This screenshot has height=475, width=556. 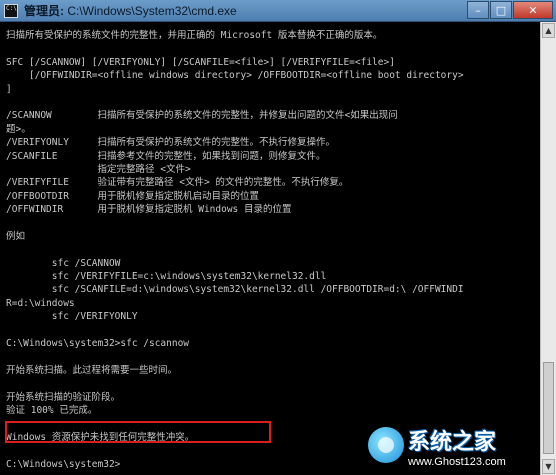 I want to click on cmd-app-icon, so click(x=11, y=10).